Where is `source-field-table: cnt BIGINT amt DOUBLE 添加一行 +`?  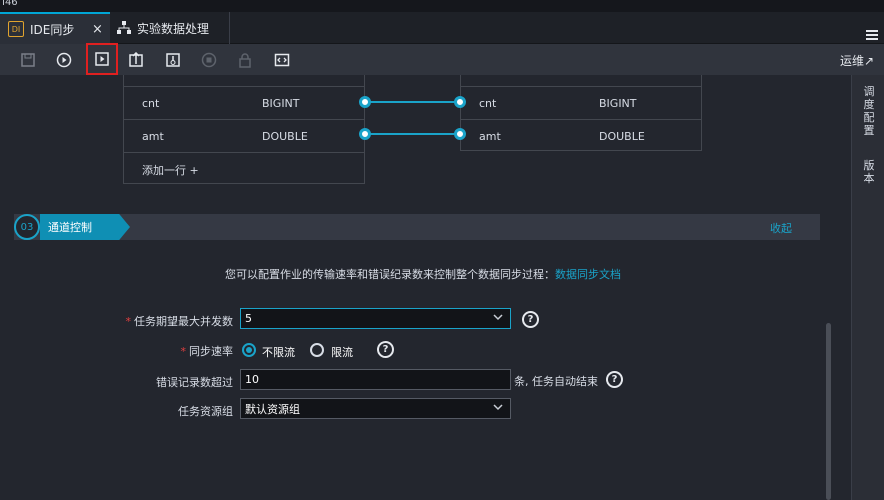
source-field-table: cnt BIGINT amt DOUBLE 添加一行 + is located at coordinates (244, 129).